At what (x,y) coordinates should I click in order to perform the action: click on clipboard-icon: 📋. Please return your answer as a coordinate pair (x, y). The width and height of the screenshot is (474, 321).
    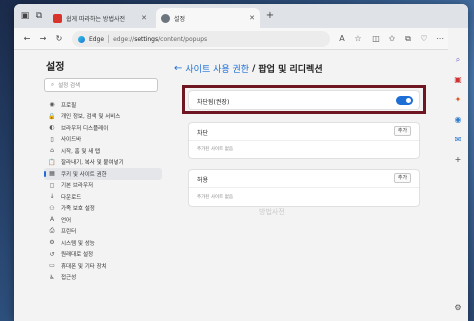
    Looking at the image, I should click on (52, 162).